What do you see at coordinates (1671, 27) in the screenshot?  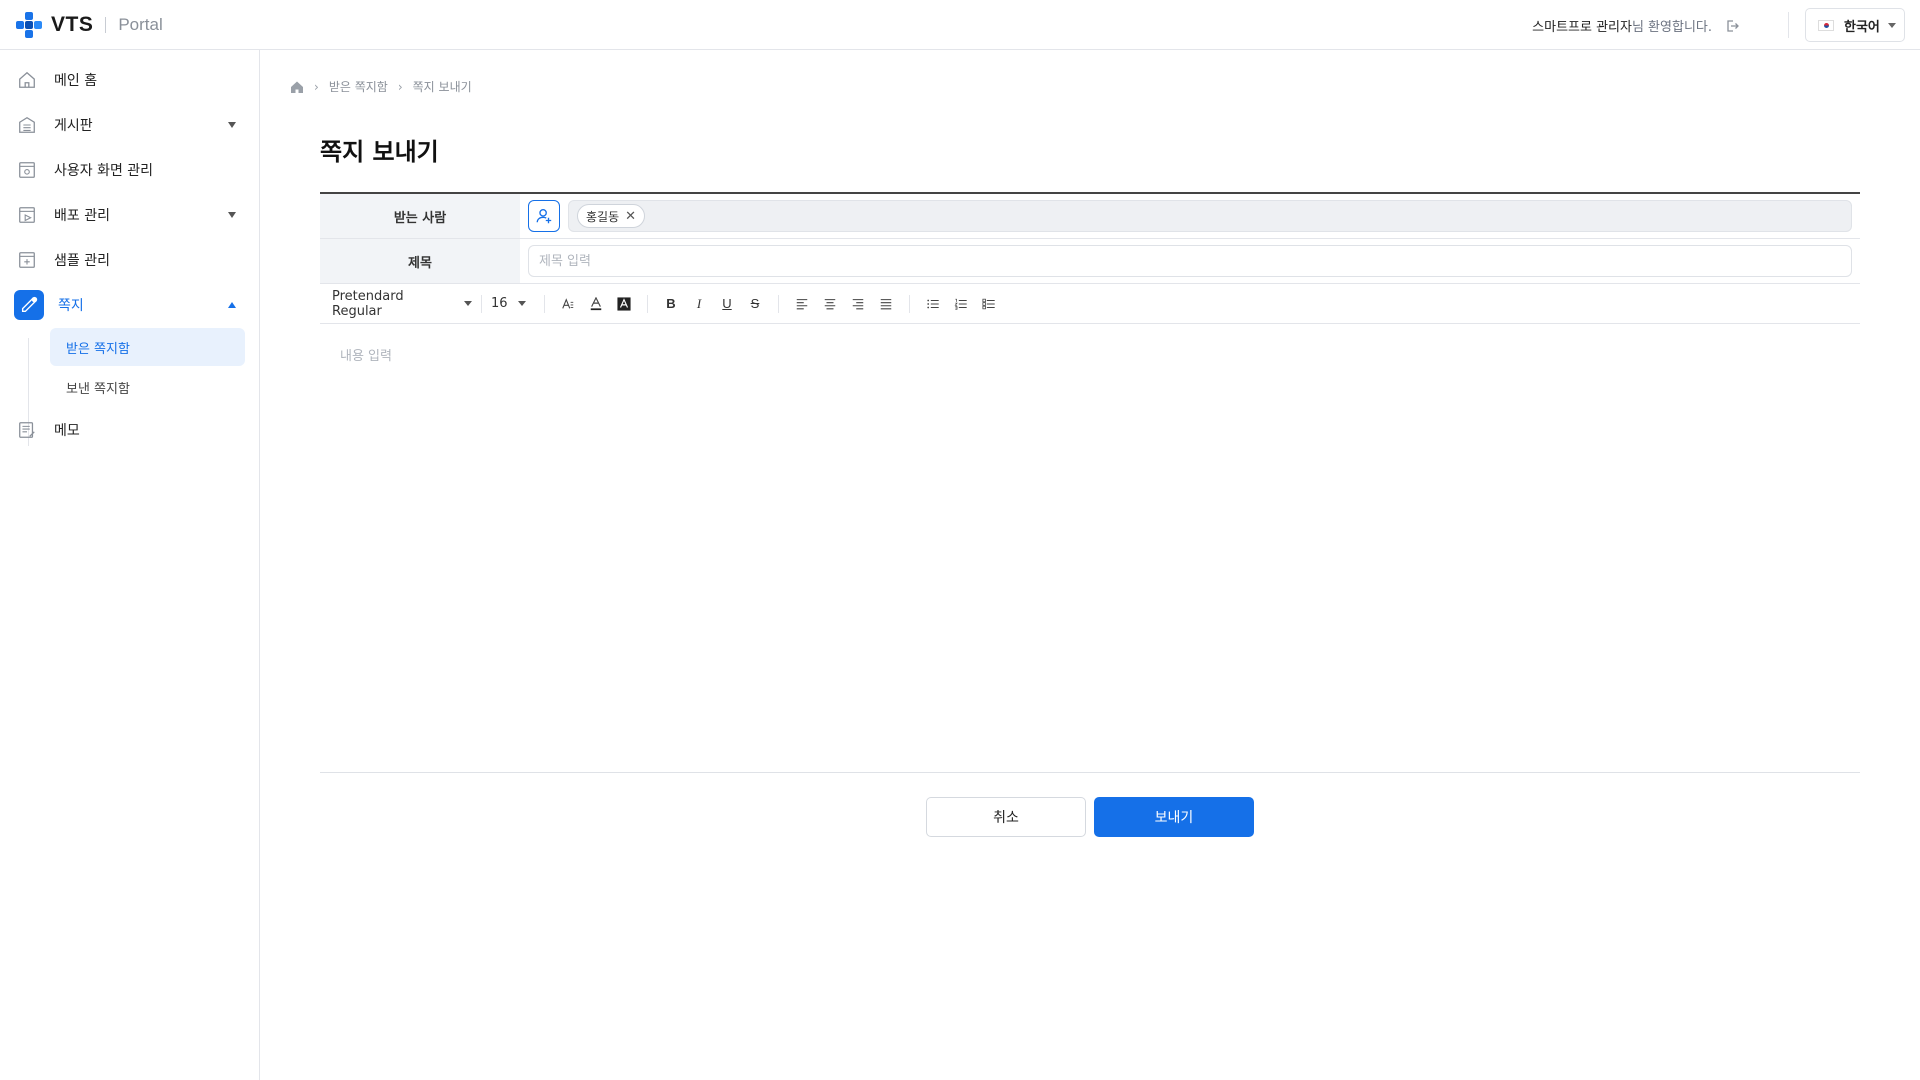 I see `welcome-suffix: 님 환영합니다.` at bounding box center [1671, 27].